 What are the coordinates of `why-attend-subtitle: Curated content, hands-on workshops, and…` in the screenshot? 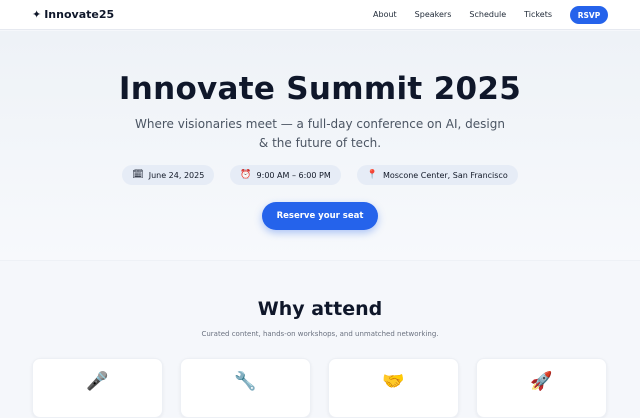 It's located at (320, 334).